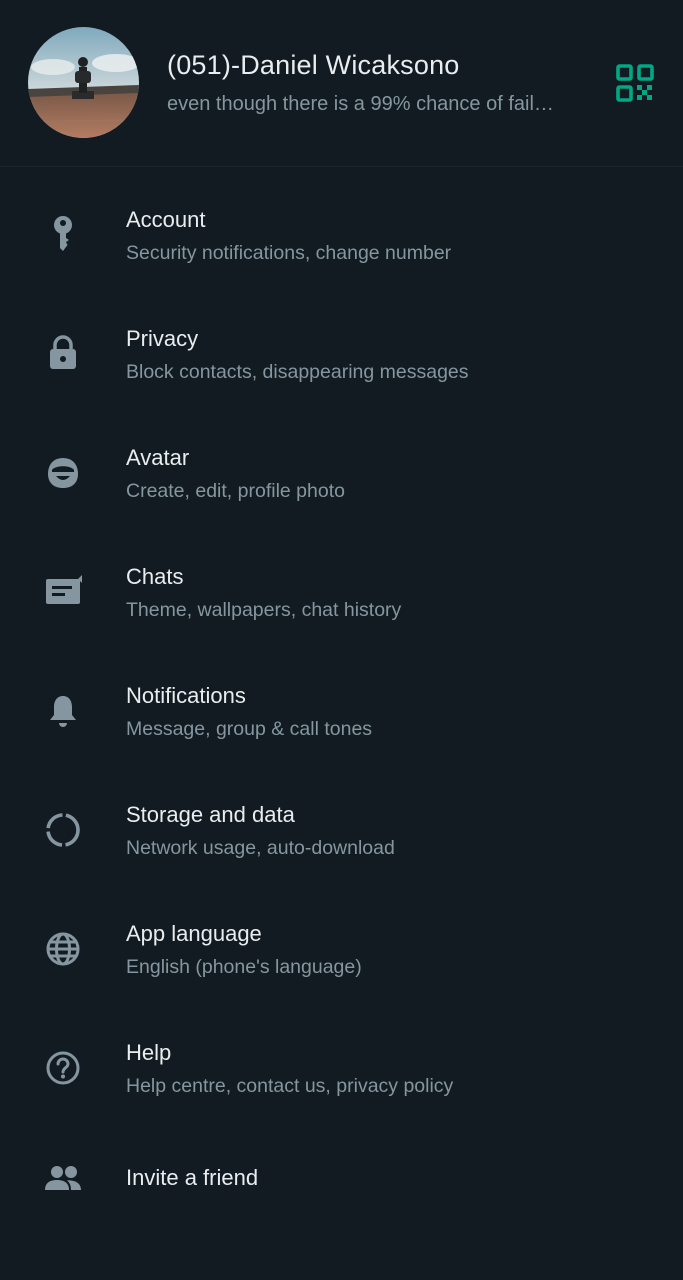 The height and width of the screenshot is (1280, 683). Describe the element at coordinates (313, 65) in the screenshot. I see `profile-name: (051)-Daniel Wicaksono` at that location.